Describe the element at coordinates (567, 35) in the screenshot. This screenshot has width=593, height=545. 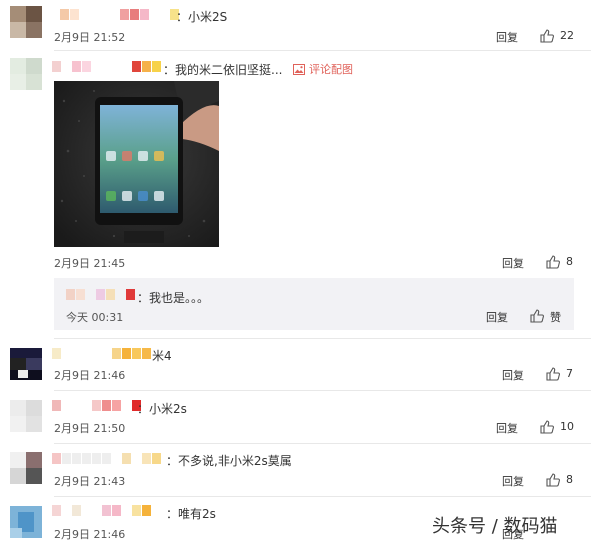
I see `like-count: 22` at that location.